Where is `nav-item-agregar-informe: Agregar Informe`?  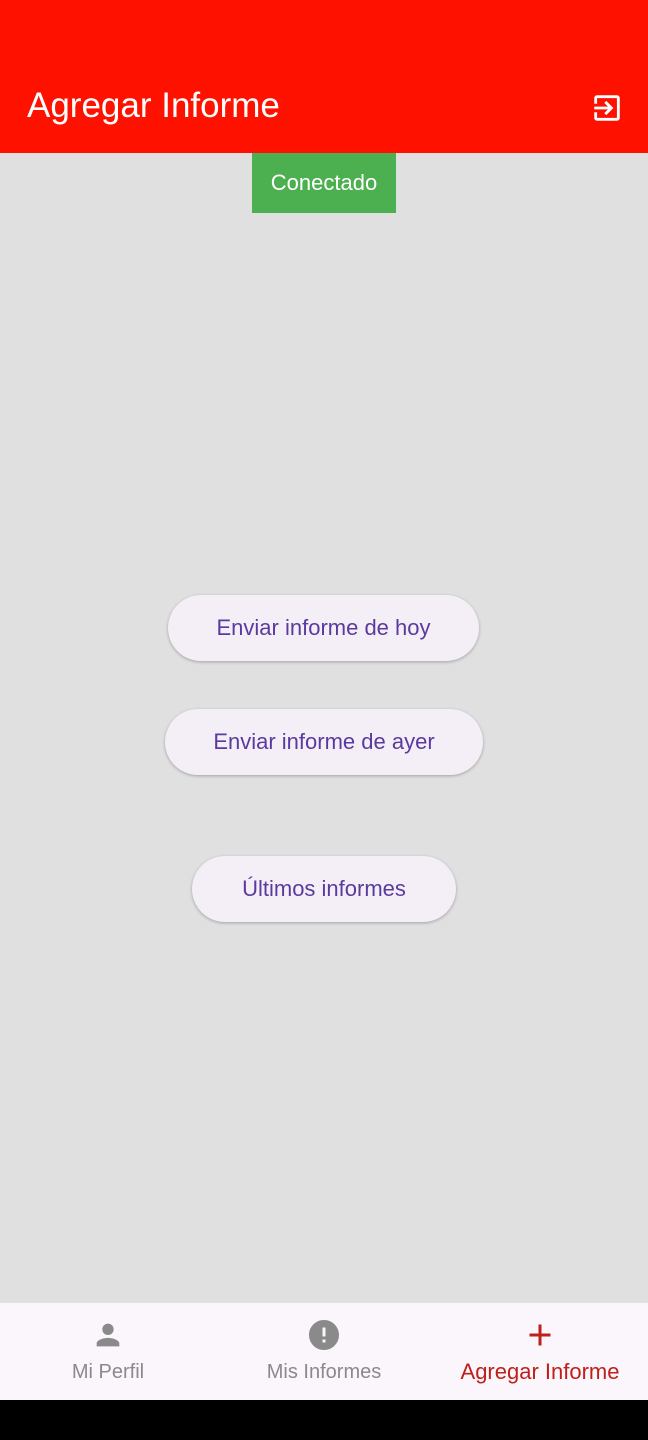
nav-item-agregar-informe: Agregar Informe is located at coordinates (540, 1352).